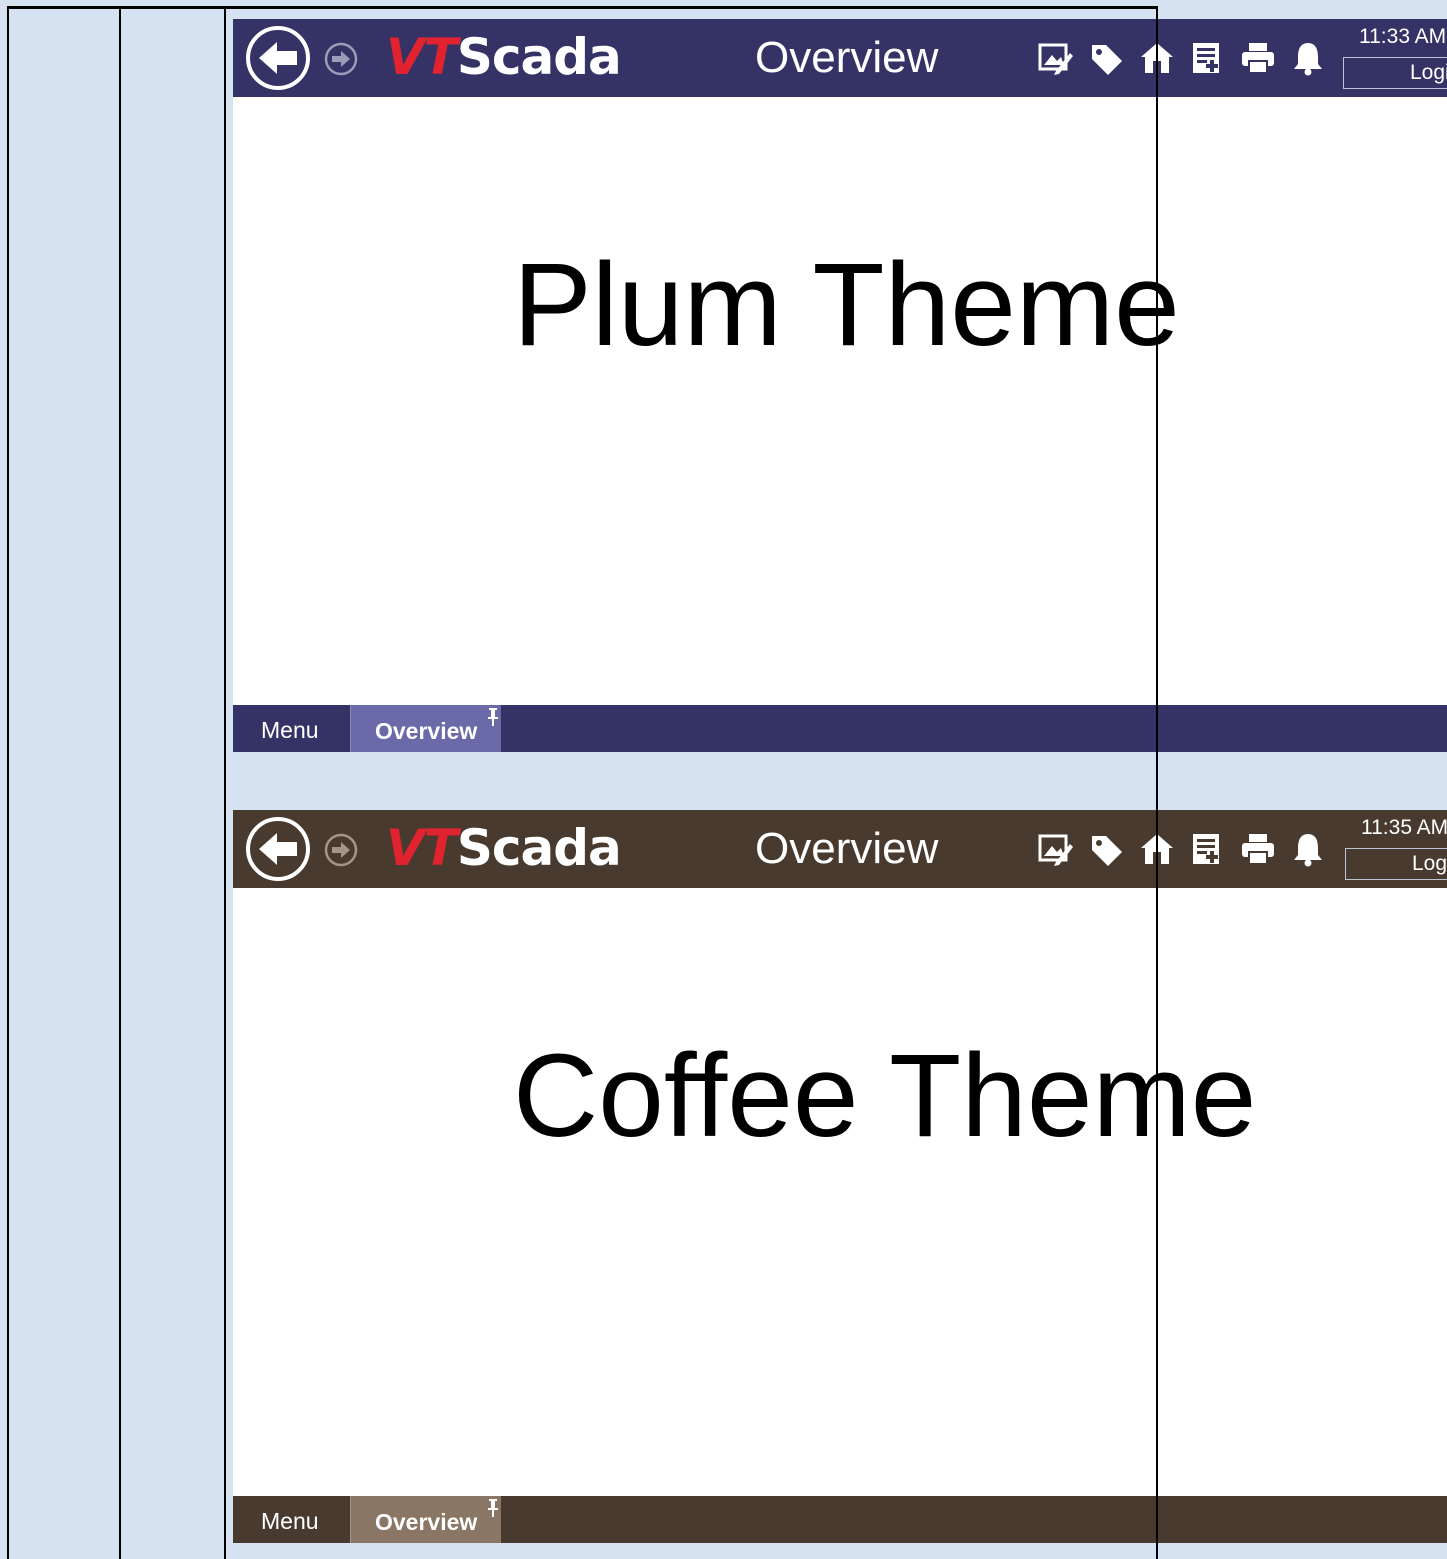  I want to click on theme-heading: Plum Theme, so click(846, 305).